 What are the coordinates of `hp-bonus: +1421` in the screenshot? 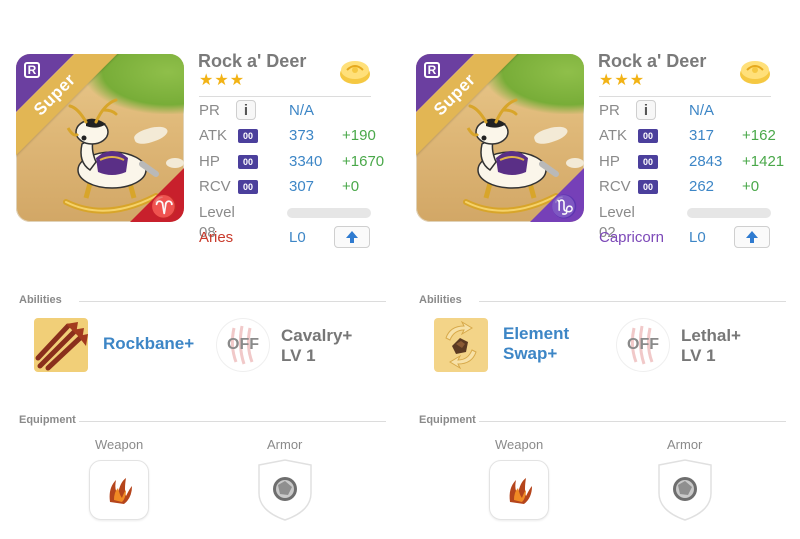 It's located at (763, 161).